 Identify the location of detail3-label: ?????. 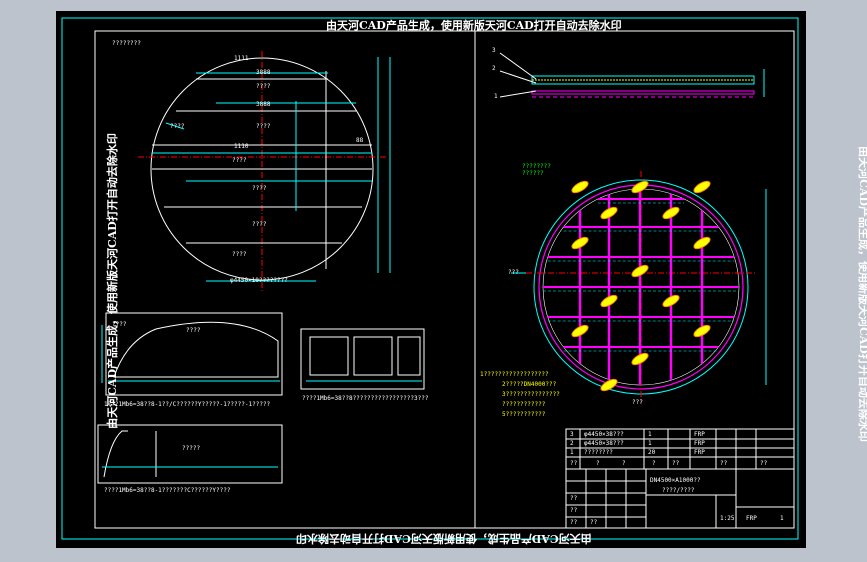
(191, 448).